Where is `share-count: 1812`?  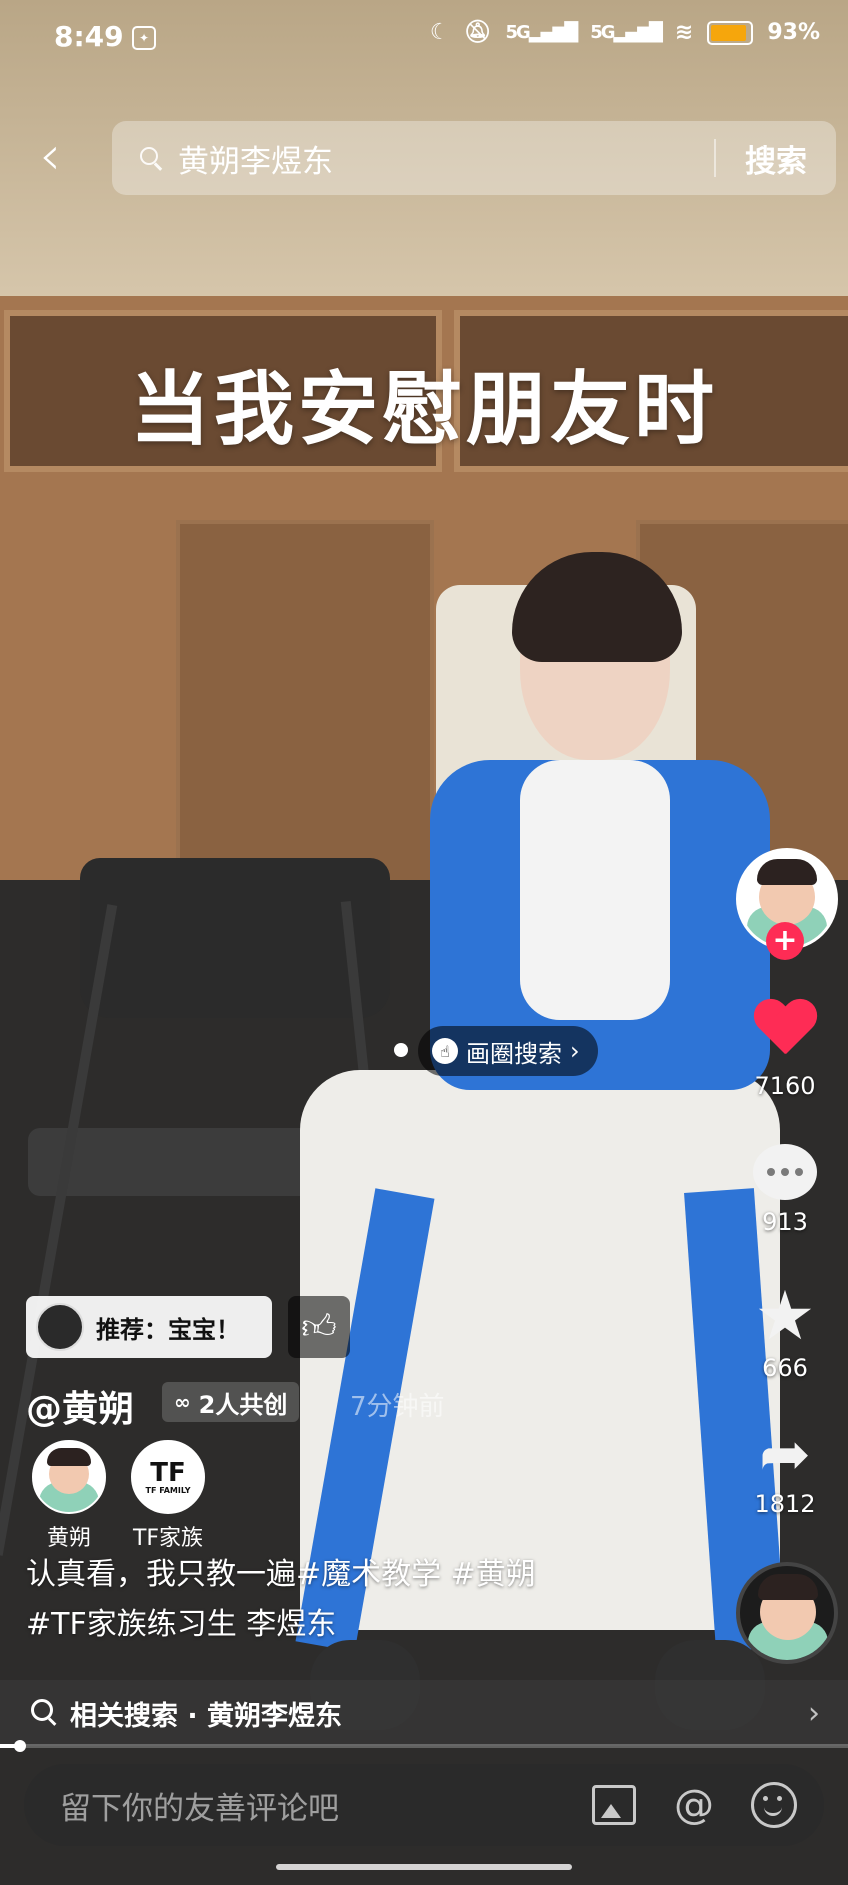 share-count: 1812 is located at coordinates (785, 1504).